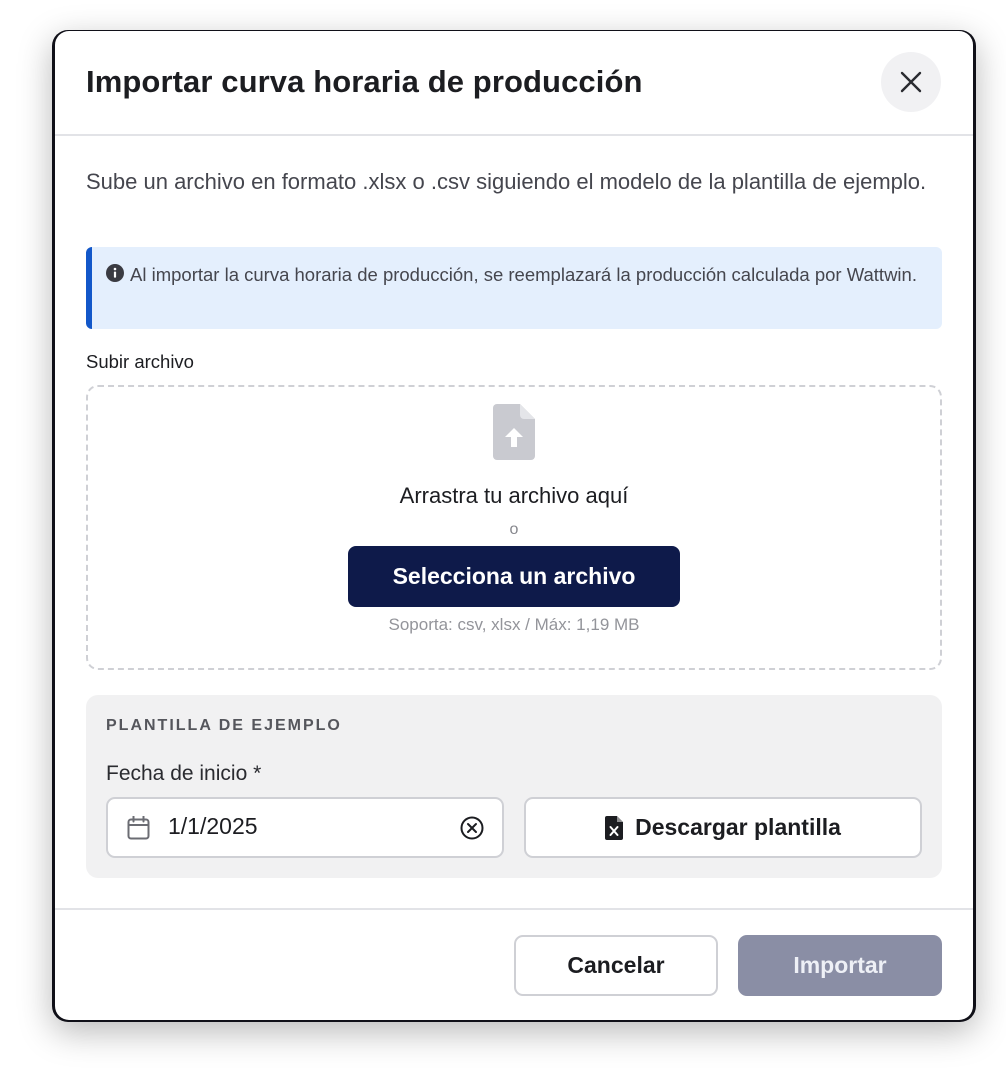  What do you see at coordinates (616, 965) in the screenshot?
I see `cancel-button: Cancelar` at bounding box center [616, 965].